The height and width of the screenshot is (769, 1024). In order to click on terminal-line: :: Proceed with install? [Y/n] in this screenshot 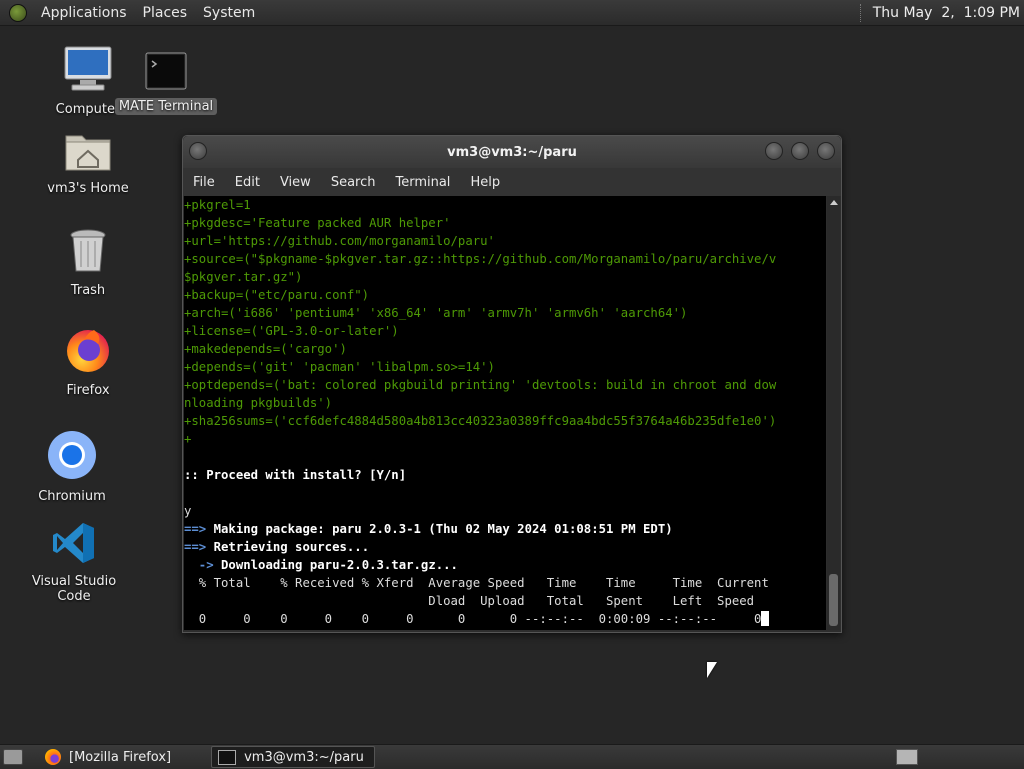, I will do `click(295, 475)`.